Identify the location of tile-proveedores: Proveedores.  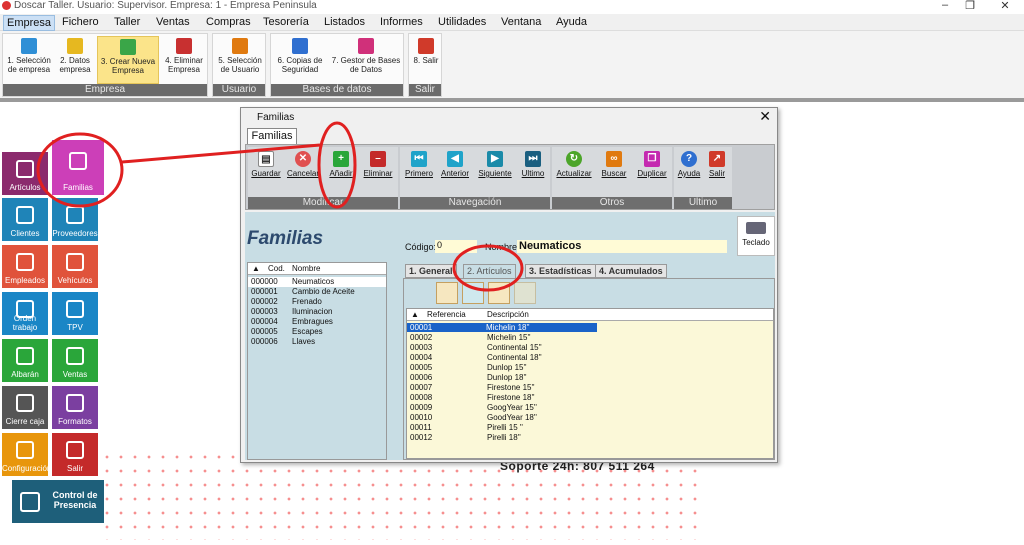
(75, 219).